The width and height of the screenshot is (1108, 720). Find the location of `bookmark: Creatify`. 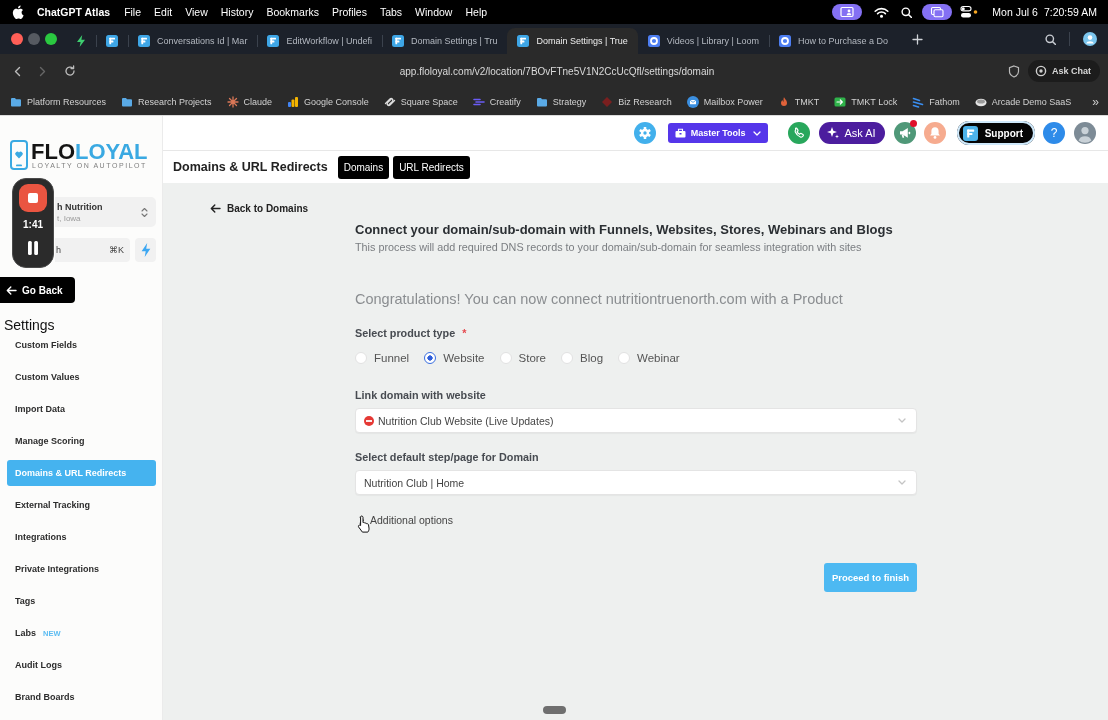

bookmark: Creatify is located at coordinates (496, 101).